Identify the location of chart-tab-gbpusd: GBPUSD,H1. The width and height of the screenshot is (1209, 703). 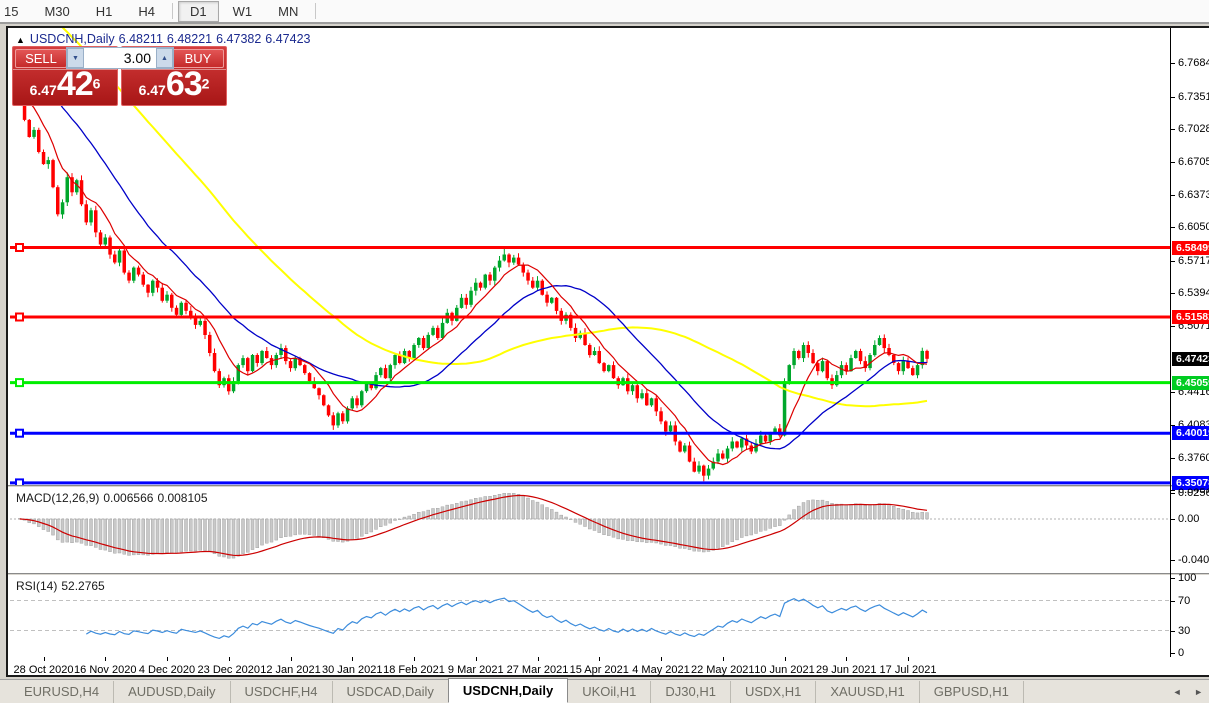
(972, 692).